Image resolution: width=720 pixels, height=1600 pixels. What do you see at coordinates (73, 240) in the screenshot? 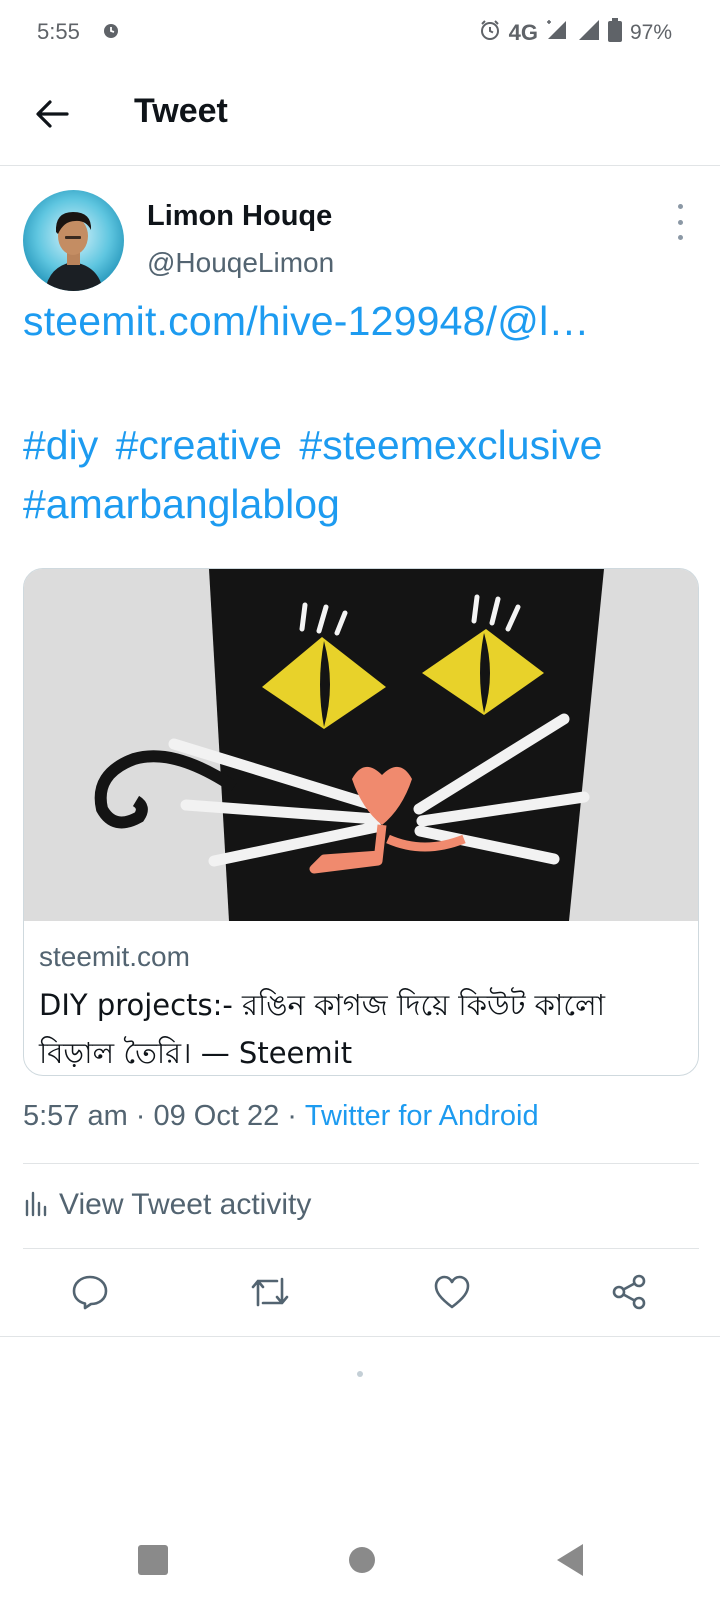
I see `avatar` at bounding box center [73, 240].